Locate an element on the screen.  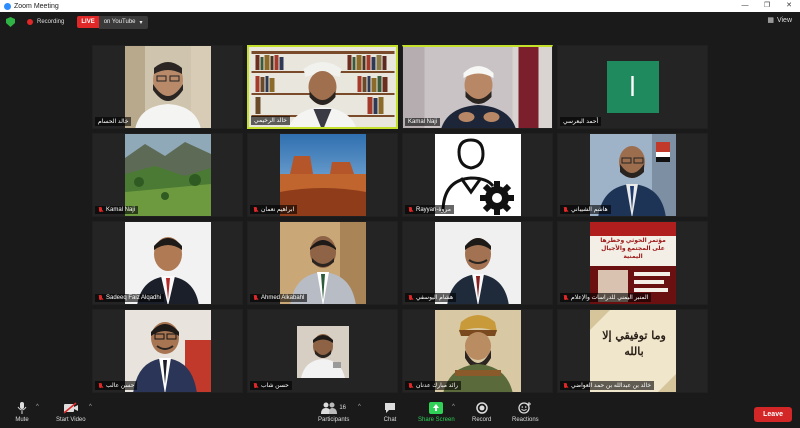
participant-tile: خالد الحسام is located at coordinates (167, 87).